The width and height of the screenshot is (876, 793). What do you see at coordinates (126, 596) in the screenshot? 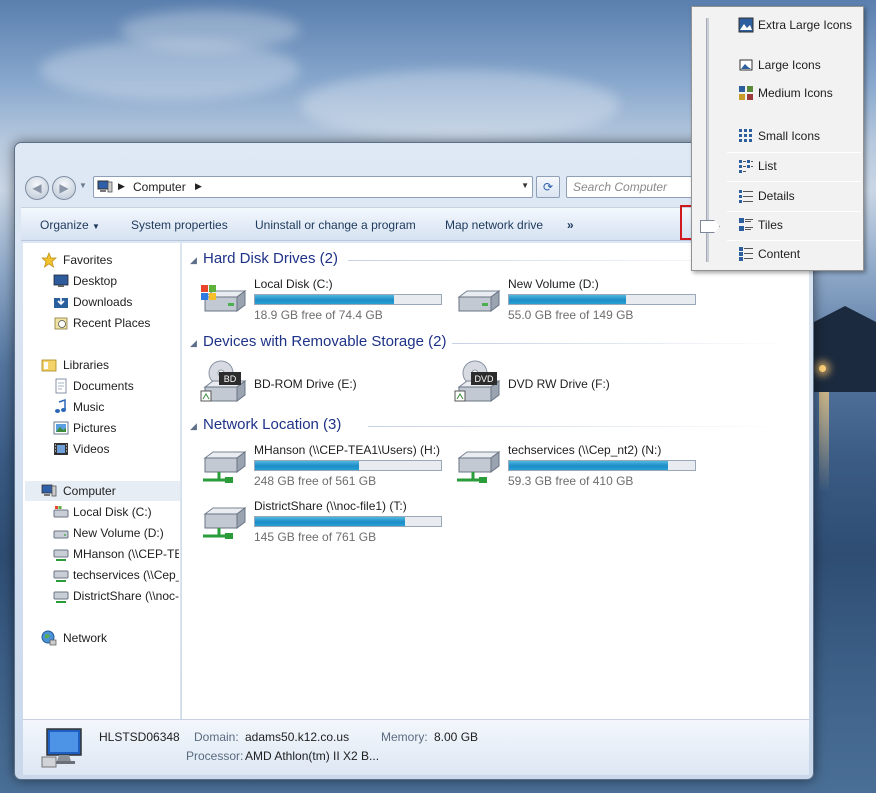
I see `nav-districtshare-t: DistrictShare (\\noc-file1) (T:)` at bounding box center [126, 596].